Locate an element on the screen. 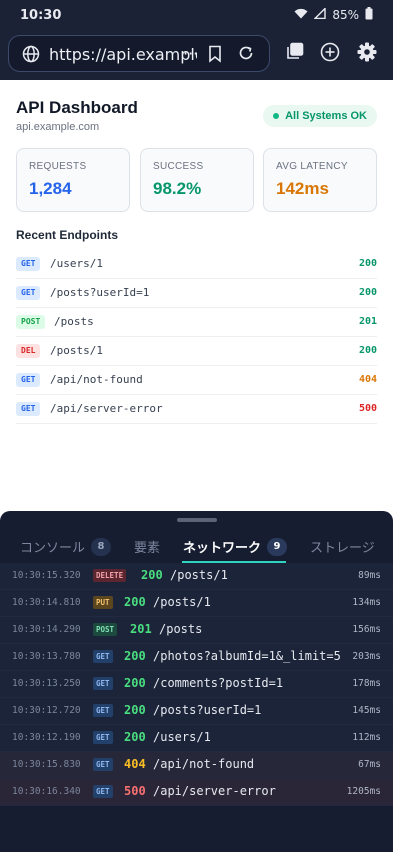 The height and width of the screenshot is (852, 393). request-method-badge: PUT is located at coordinates (103, 602).